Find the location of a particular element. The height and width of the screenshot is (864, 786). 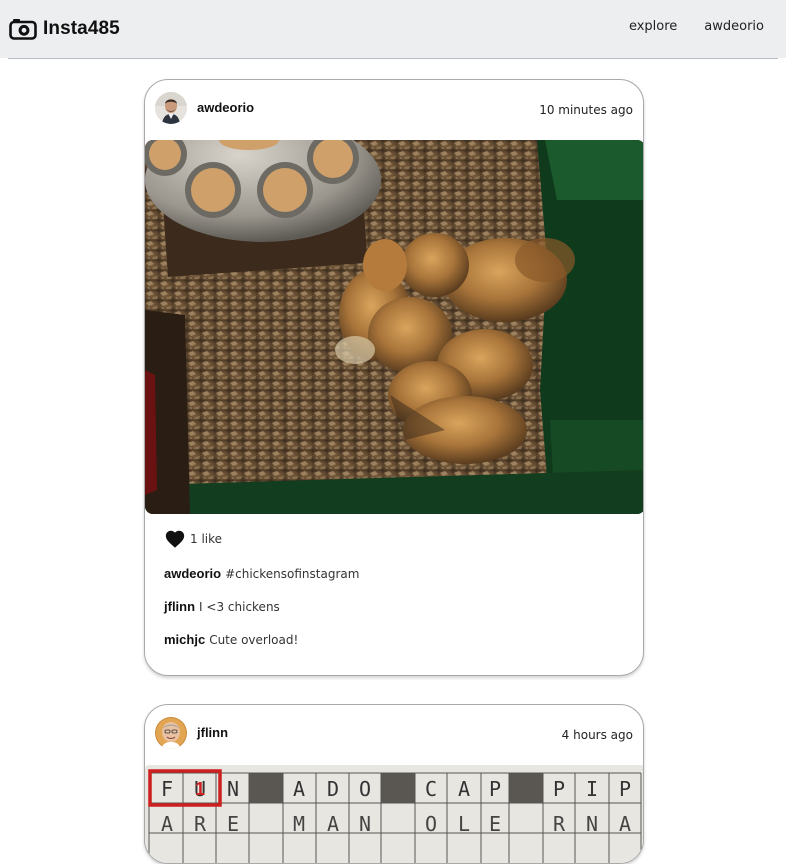

comment-text: I <3 chickens is located at coordinates (239, 607).